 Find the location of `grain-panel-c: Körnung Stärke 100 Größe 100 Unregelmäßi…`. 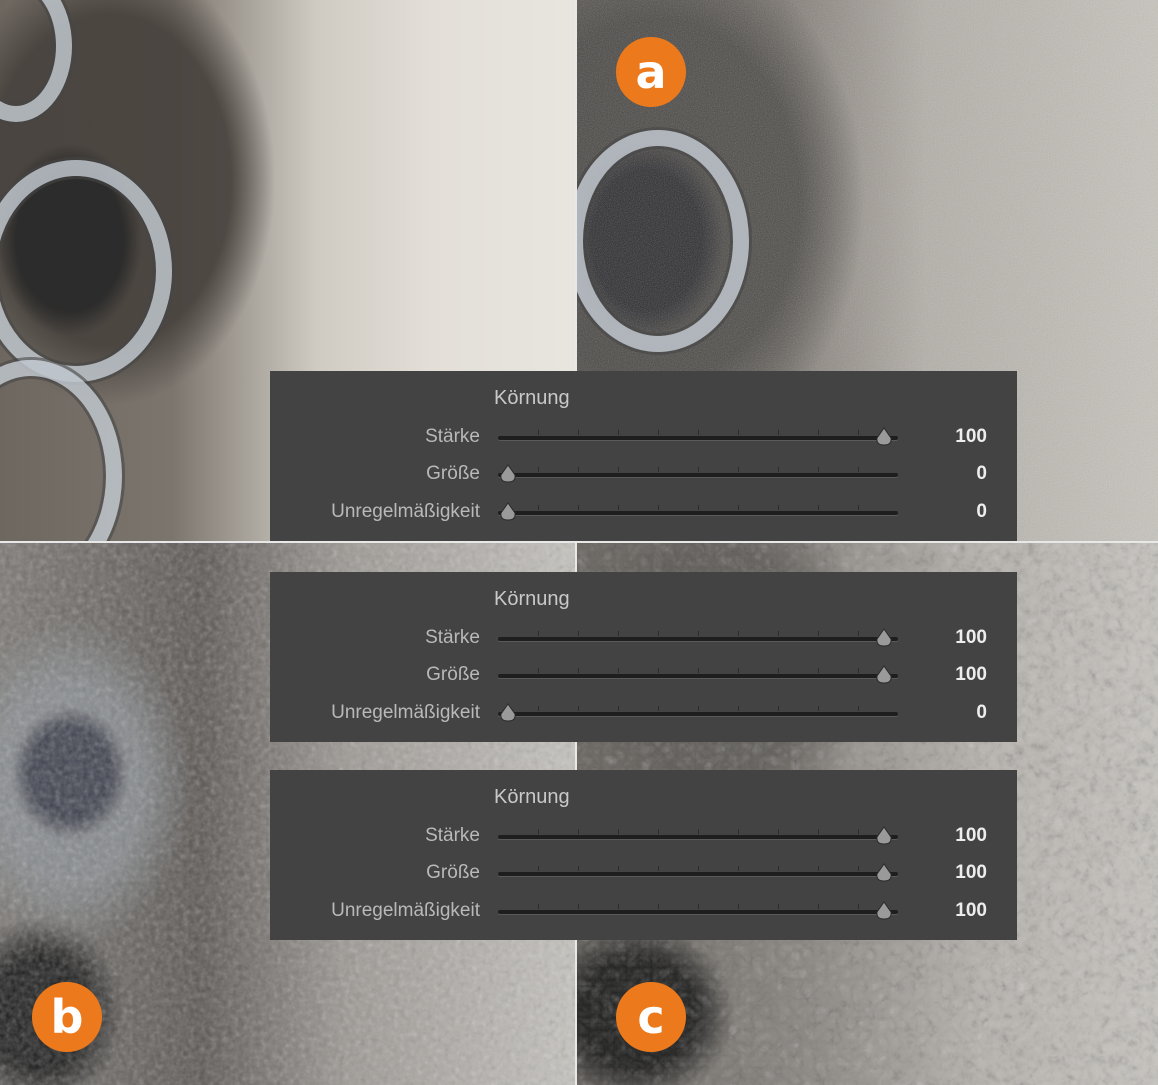

grain-panel-c: Körnung Stärke 100 Größe 100 Unregelmäßi… is located at coordinates (643, 855).